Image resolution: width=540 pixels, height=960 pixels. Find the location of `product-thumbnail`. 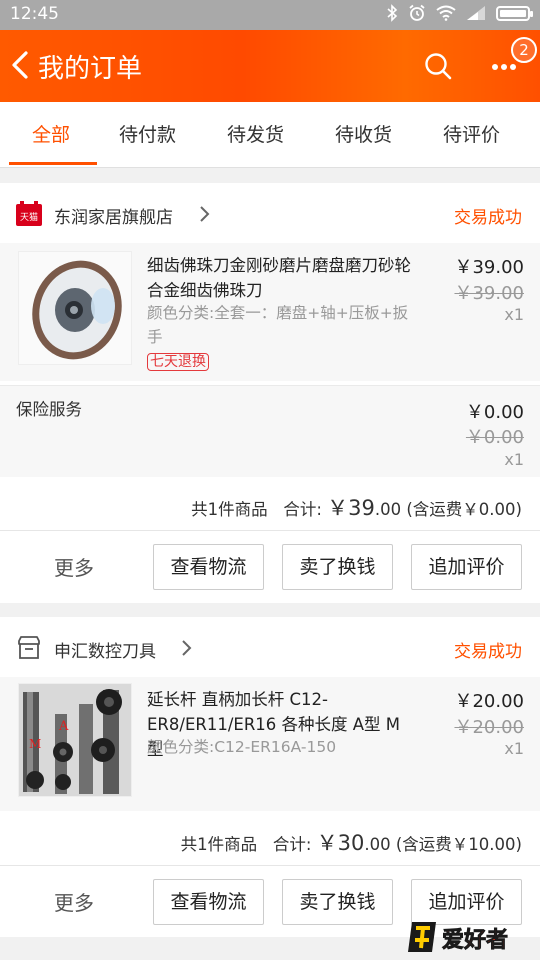

product-thumbnail is located at coordinates (75, 308).